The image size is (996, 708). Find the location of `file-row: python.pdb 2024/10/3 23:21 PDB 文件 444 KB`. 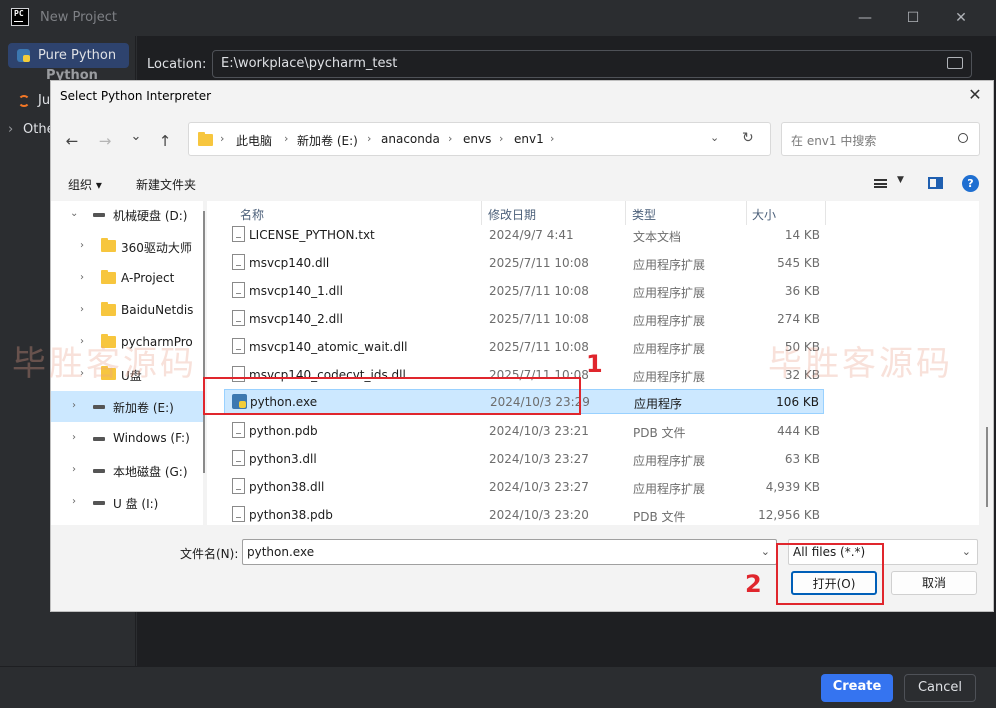

file-row: python.pdb 2024/10/3 23:21 PDB 文件 444 KB is located at coordinates (524, 431).